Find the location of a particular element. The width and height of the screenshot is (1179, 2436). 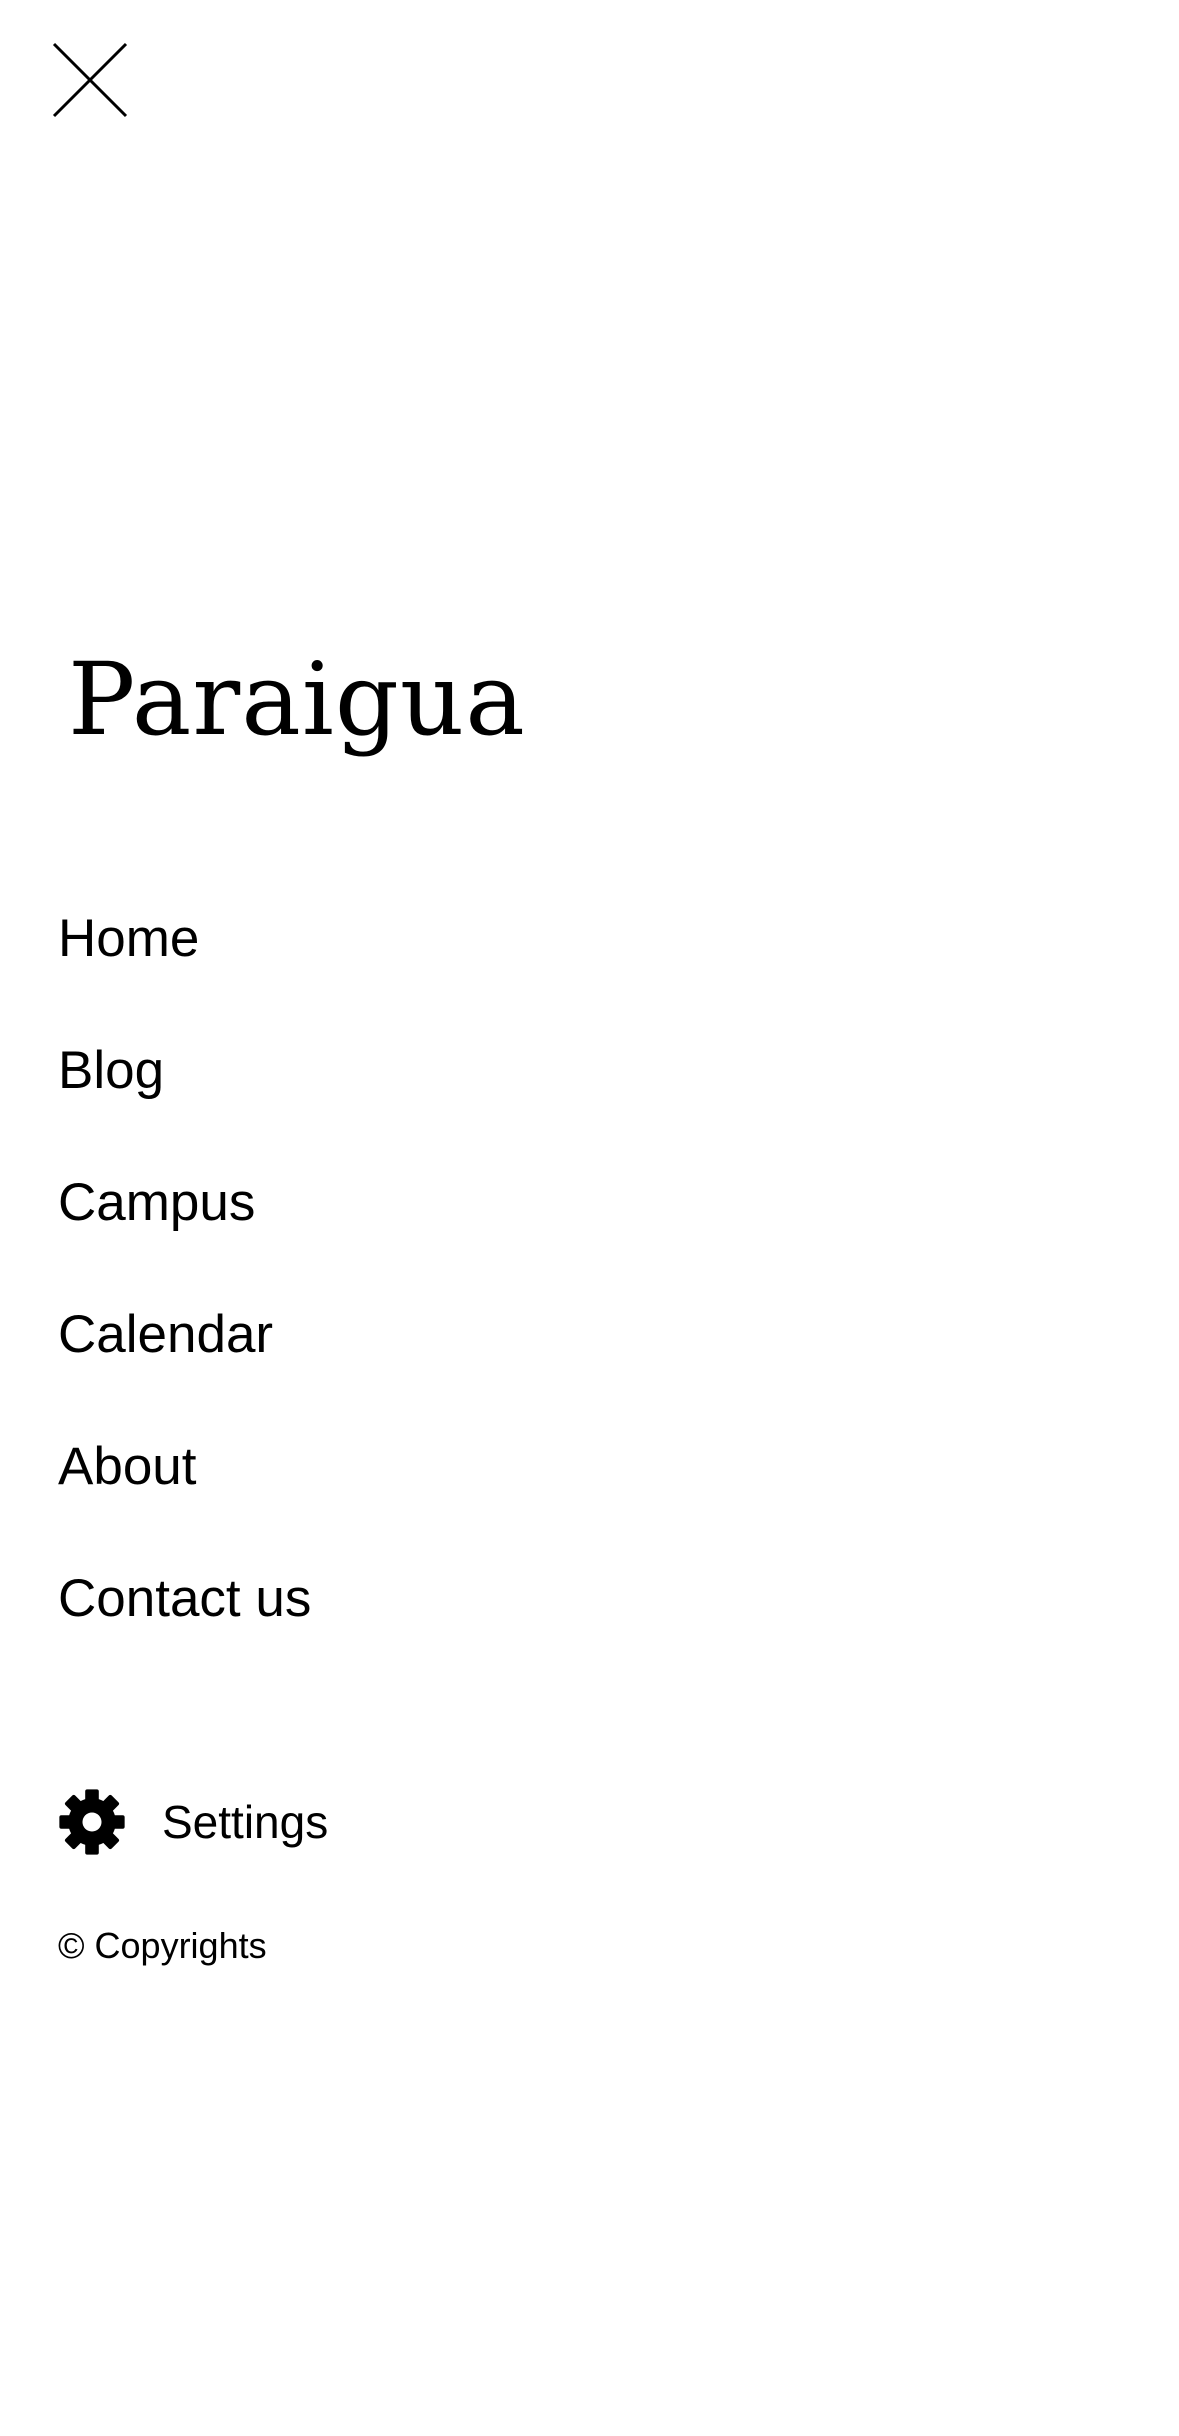

close-icon is located at coordinates (90, 80).